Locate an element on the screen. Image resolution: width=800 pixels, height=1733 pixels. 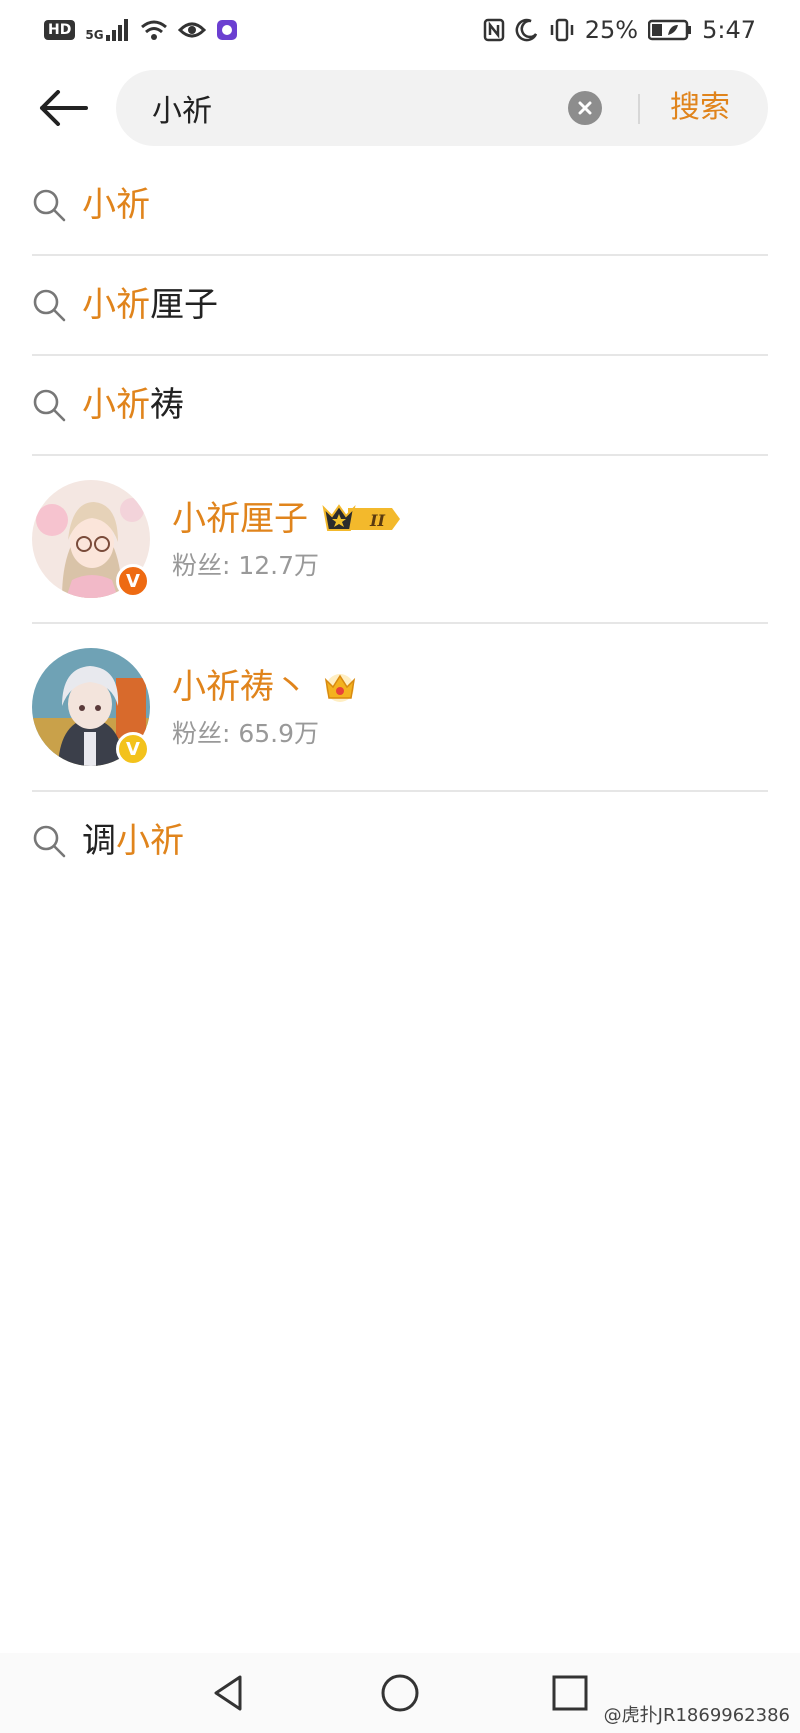
back-arrow-icon is located at coordinates (64, 108).